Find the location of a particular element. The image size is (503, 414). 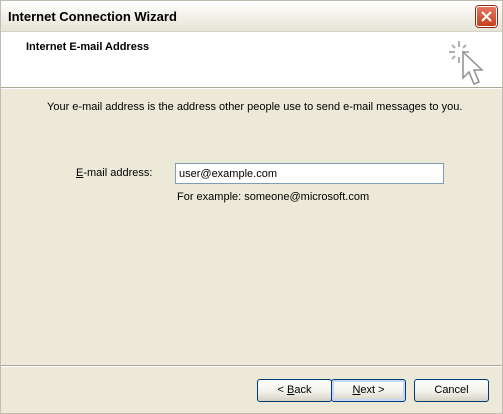

next-button: Next > is located at coordinates (368, 390).